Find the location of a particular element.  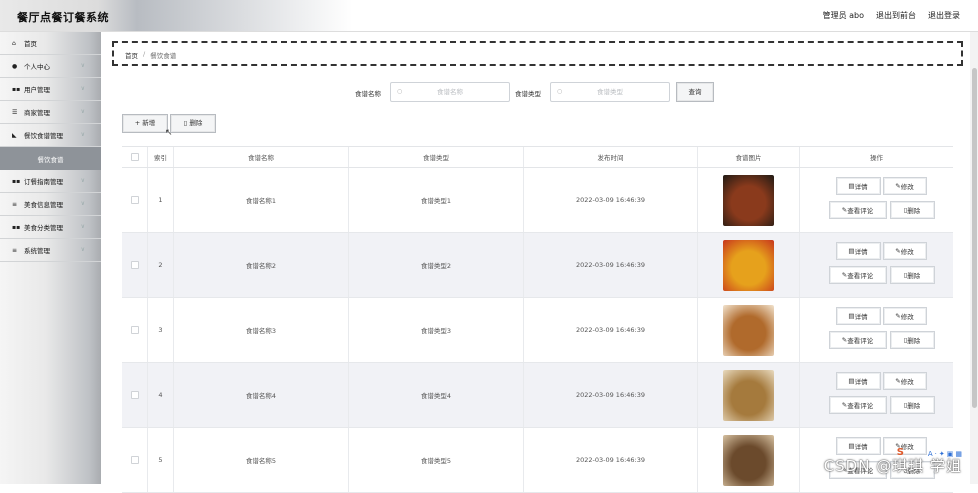

delete-selected-button: ▯ 删除 is located at coordinates (193, 123).